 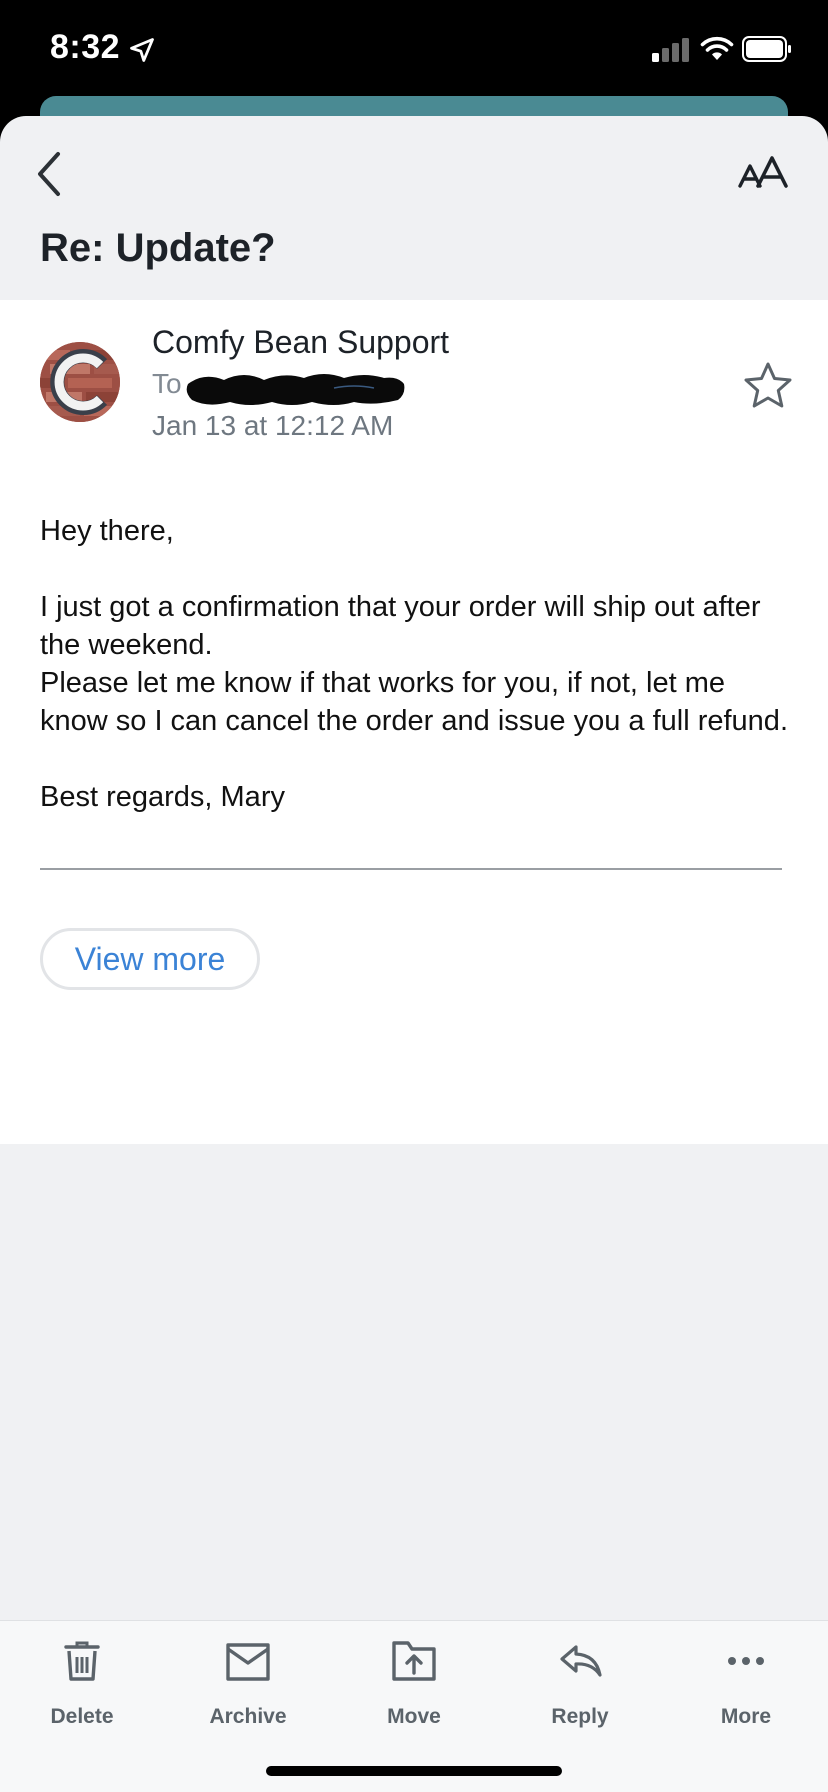 What do you see at coordinates (581, 1661) in the screenshot?
I see `reply-icon` at bounding box center [581, 1661].